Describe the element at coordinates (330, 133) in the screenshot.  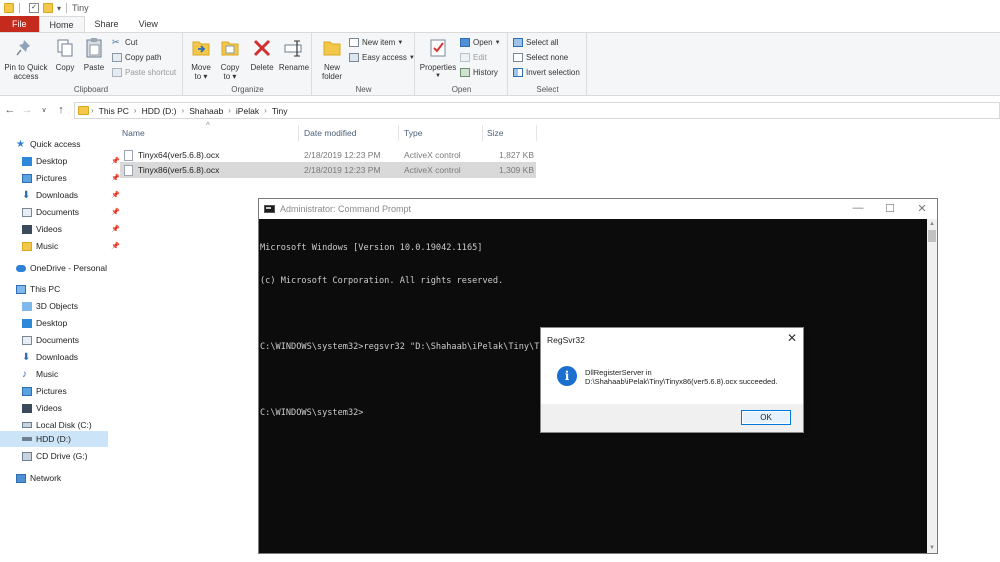
I see `column-header-date-modified: Date modified` at that location.